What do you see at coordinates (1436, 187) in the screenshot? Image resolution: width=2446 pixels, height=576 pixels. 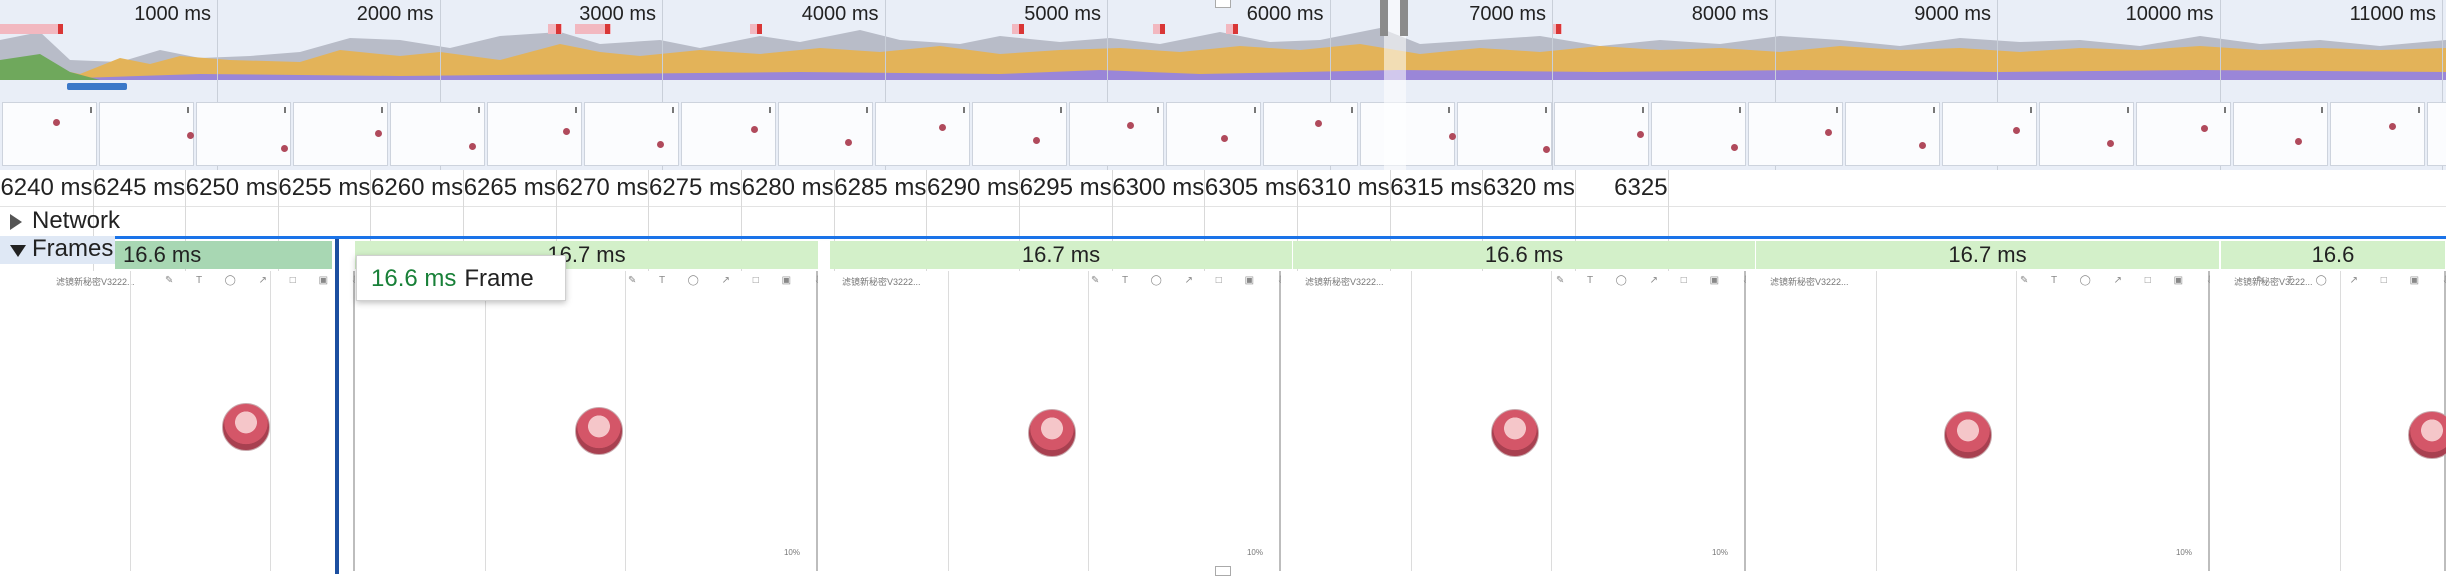 I see `ruler-time-label: 6315 ms` at bounding box center [1436, 187].